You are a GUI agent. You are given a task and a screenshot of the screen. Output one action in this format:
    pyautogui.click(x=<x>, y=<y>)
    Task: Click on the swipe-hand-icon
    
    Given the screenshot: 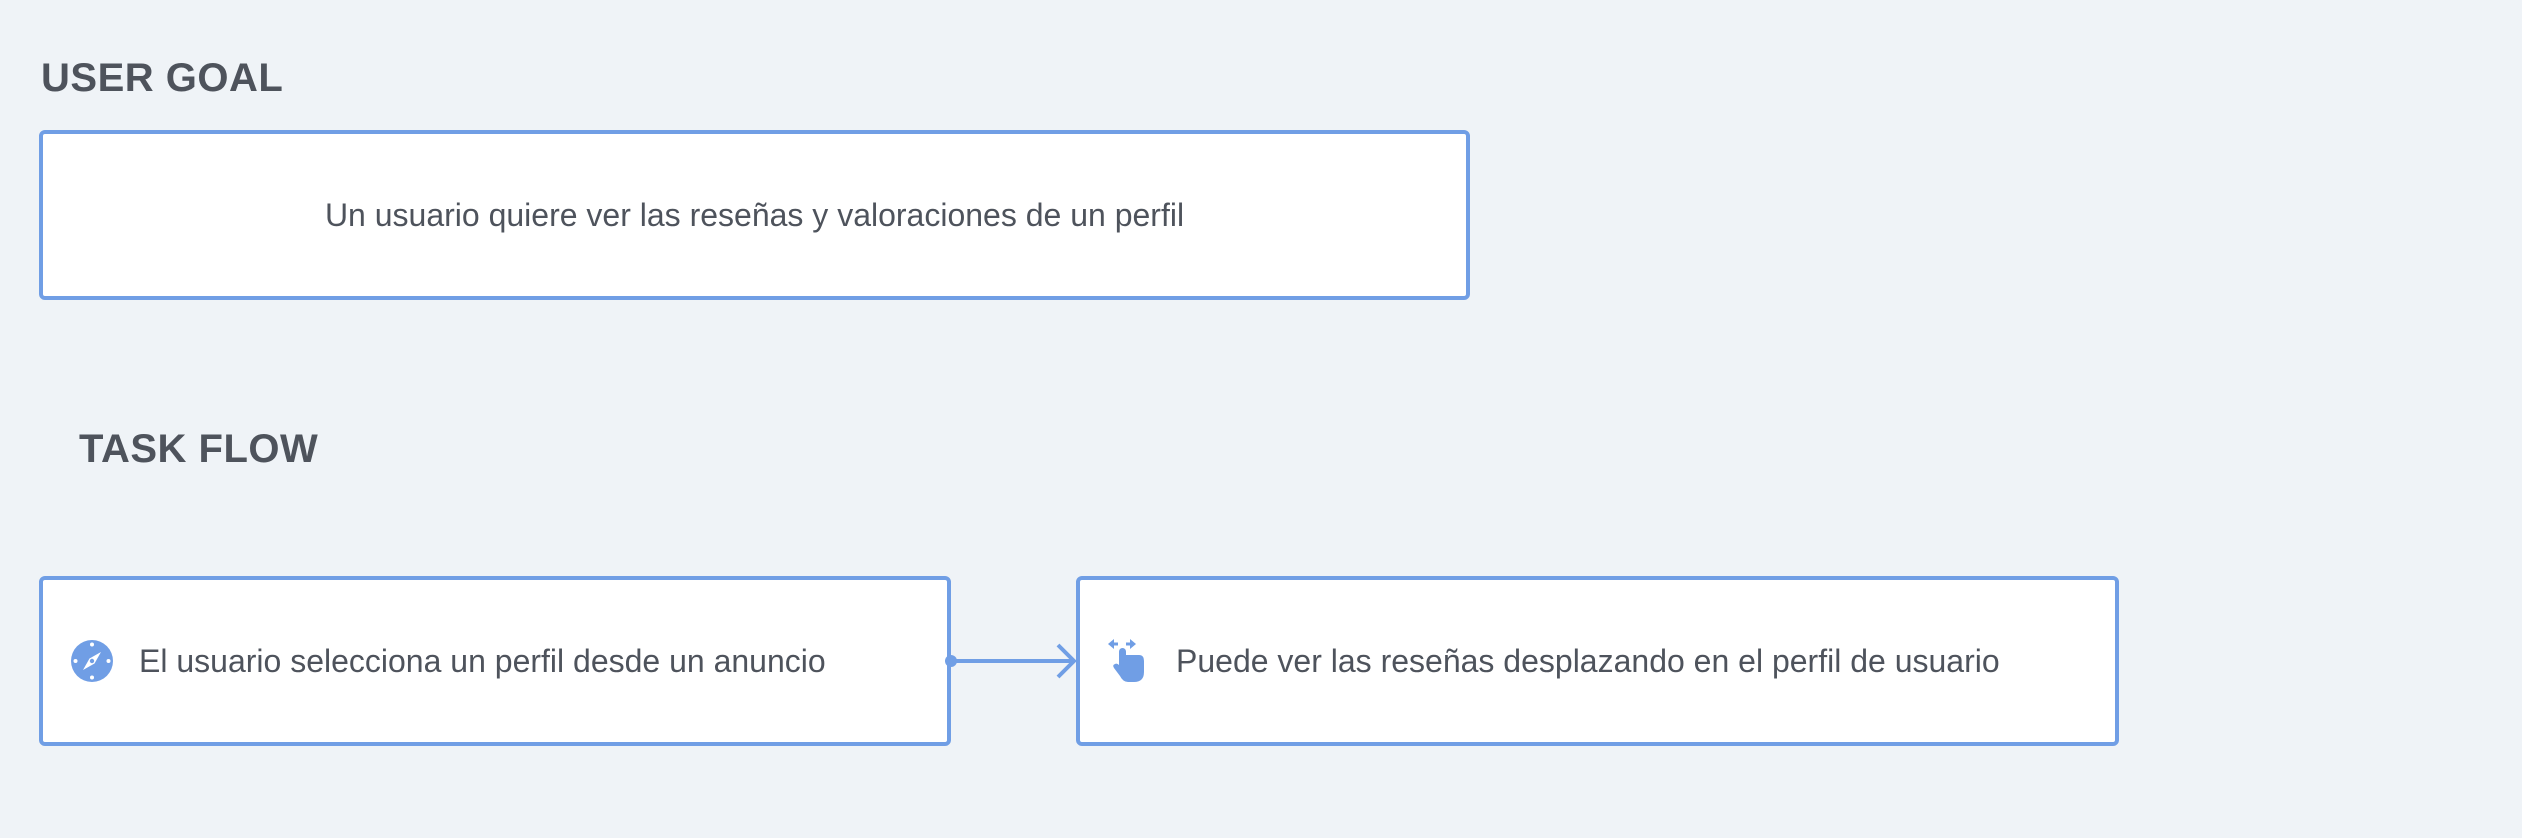 What is the action you would take?
    pyautogui.click(x=1129, y=661)
    